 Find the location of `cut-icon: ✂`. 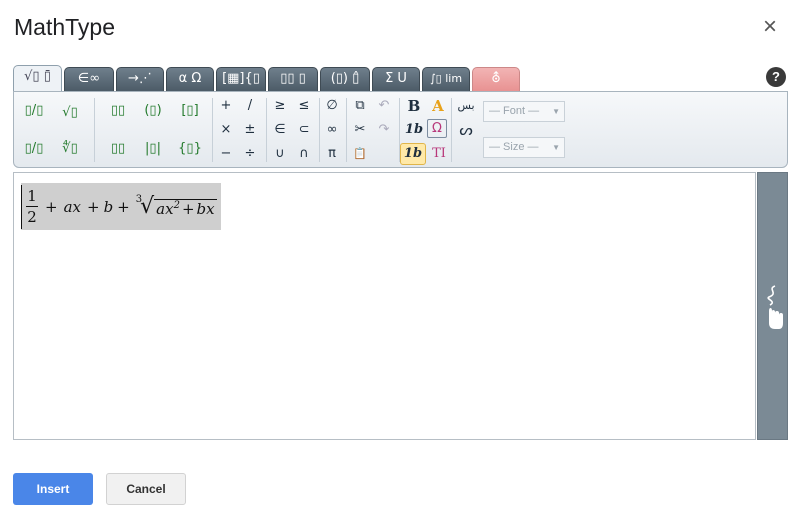

cut-icon: ✂ is located at coordinates (360, 130).